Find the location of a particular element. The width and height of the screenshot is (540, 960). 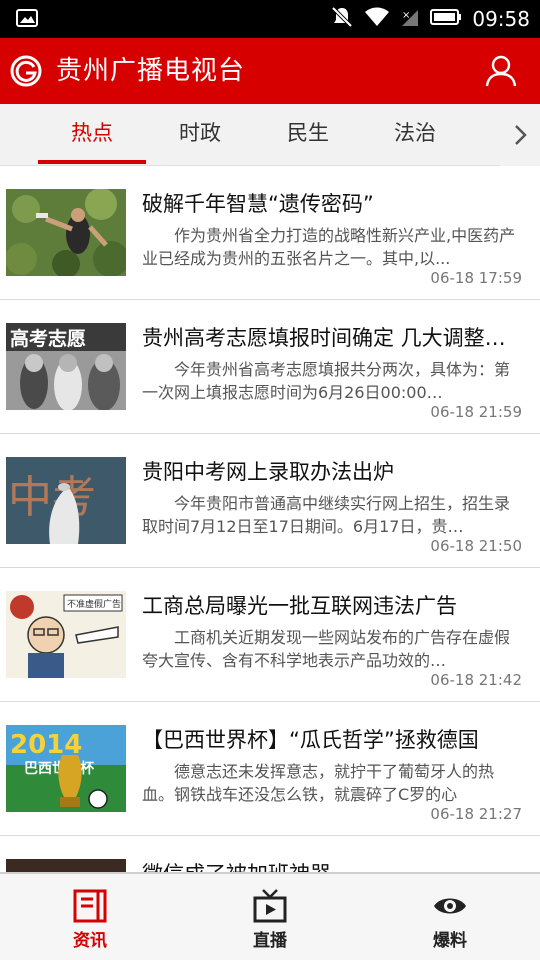

thumb-caption: 不准虚假广告 is located at coordinates (94, 604).